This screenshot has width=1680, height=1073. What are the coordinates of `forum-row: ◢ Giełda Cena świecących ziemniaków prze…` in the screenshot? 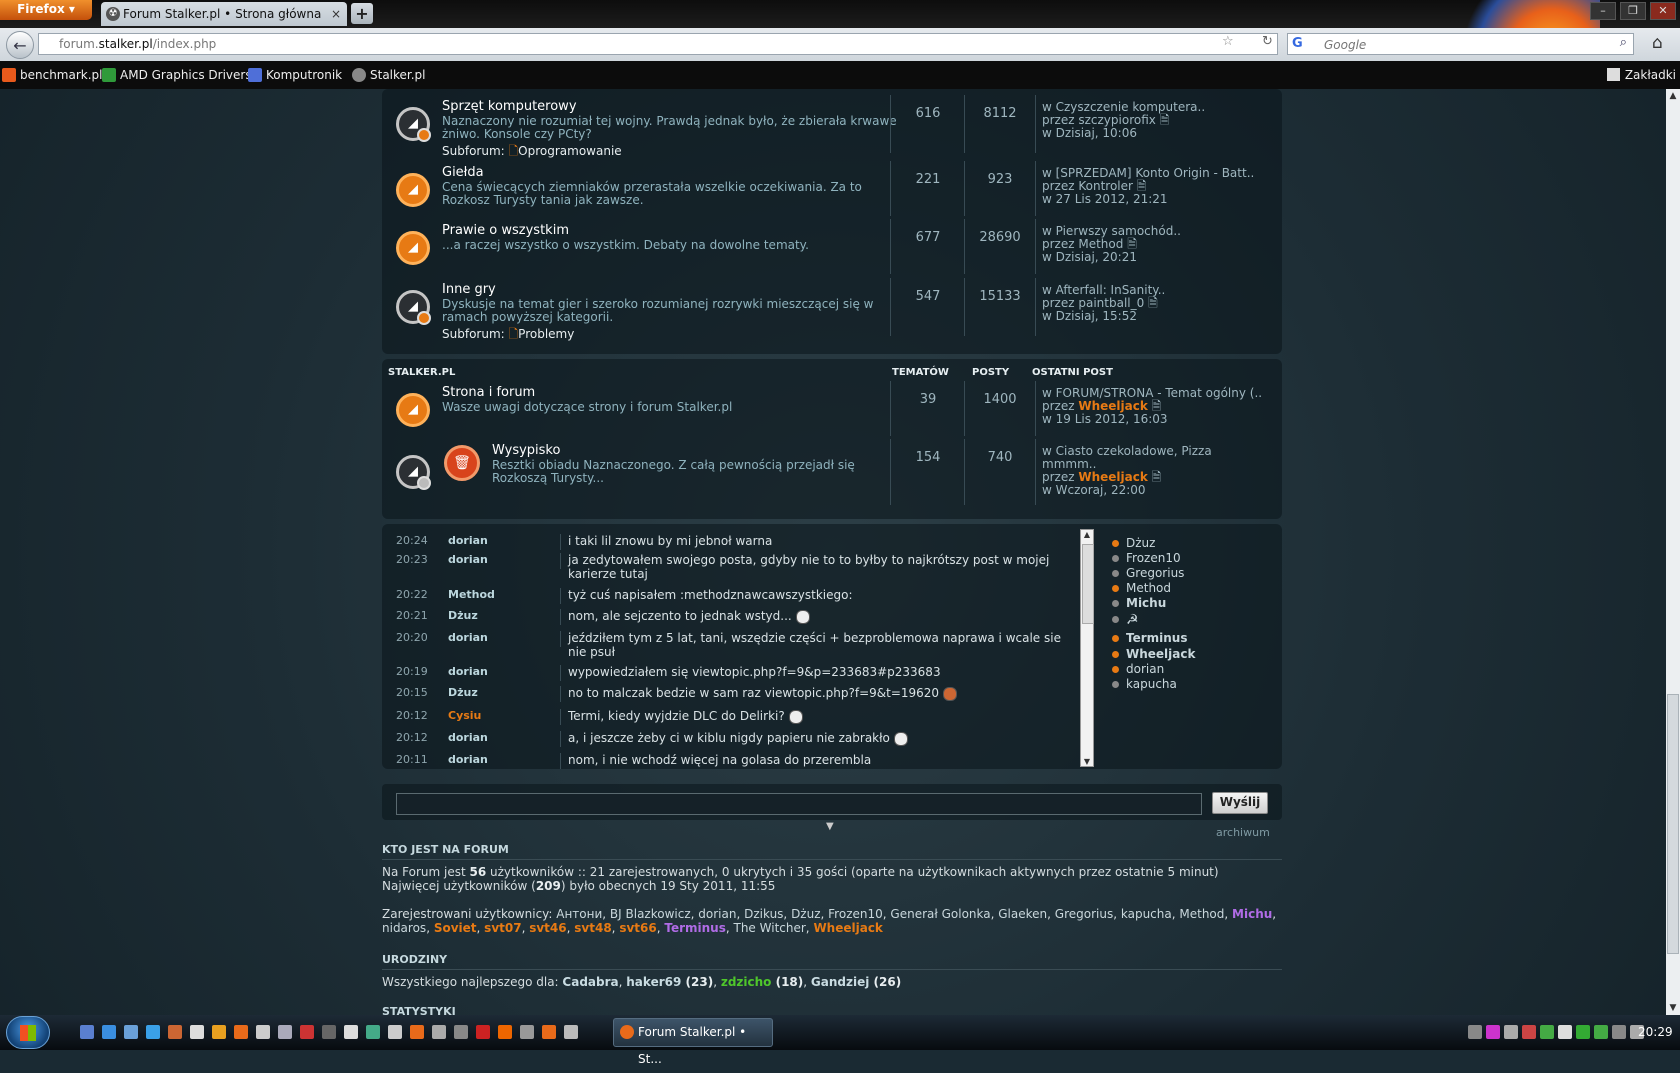 It's located at (832, 190).